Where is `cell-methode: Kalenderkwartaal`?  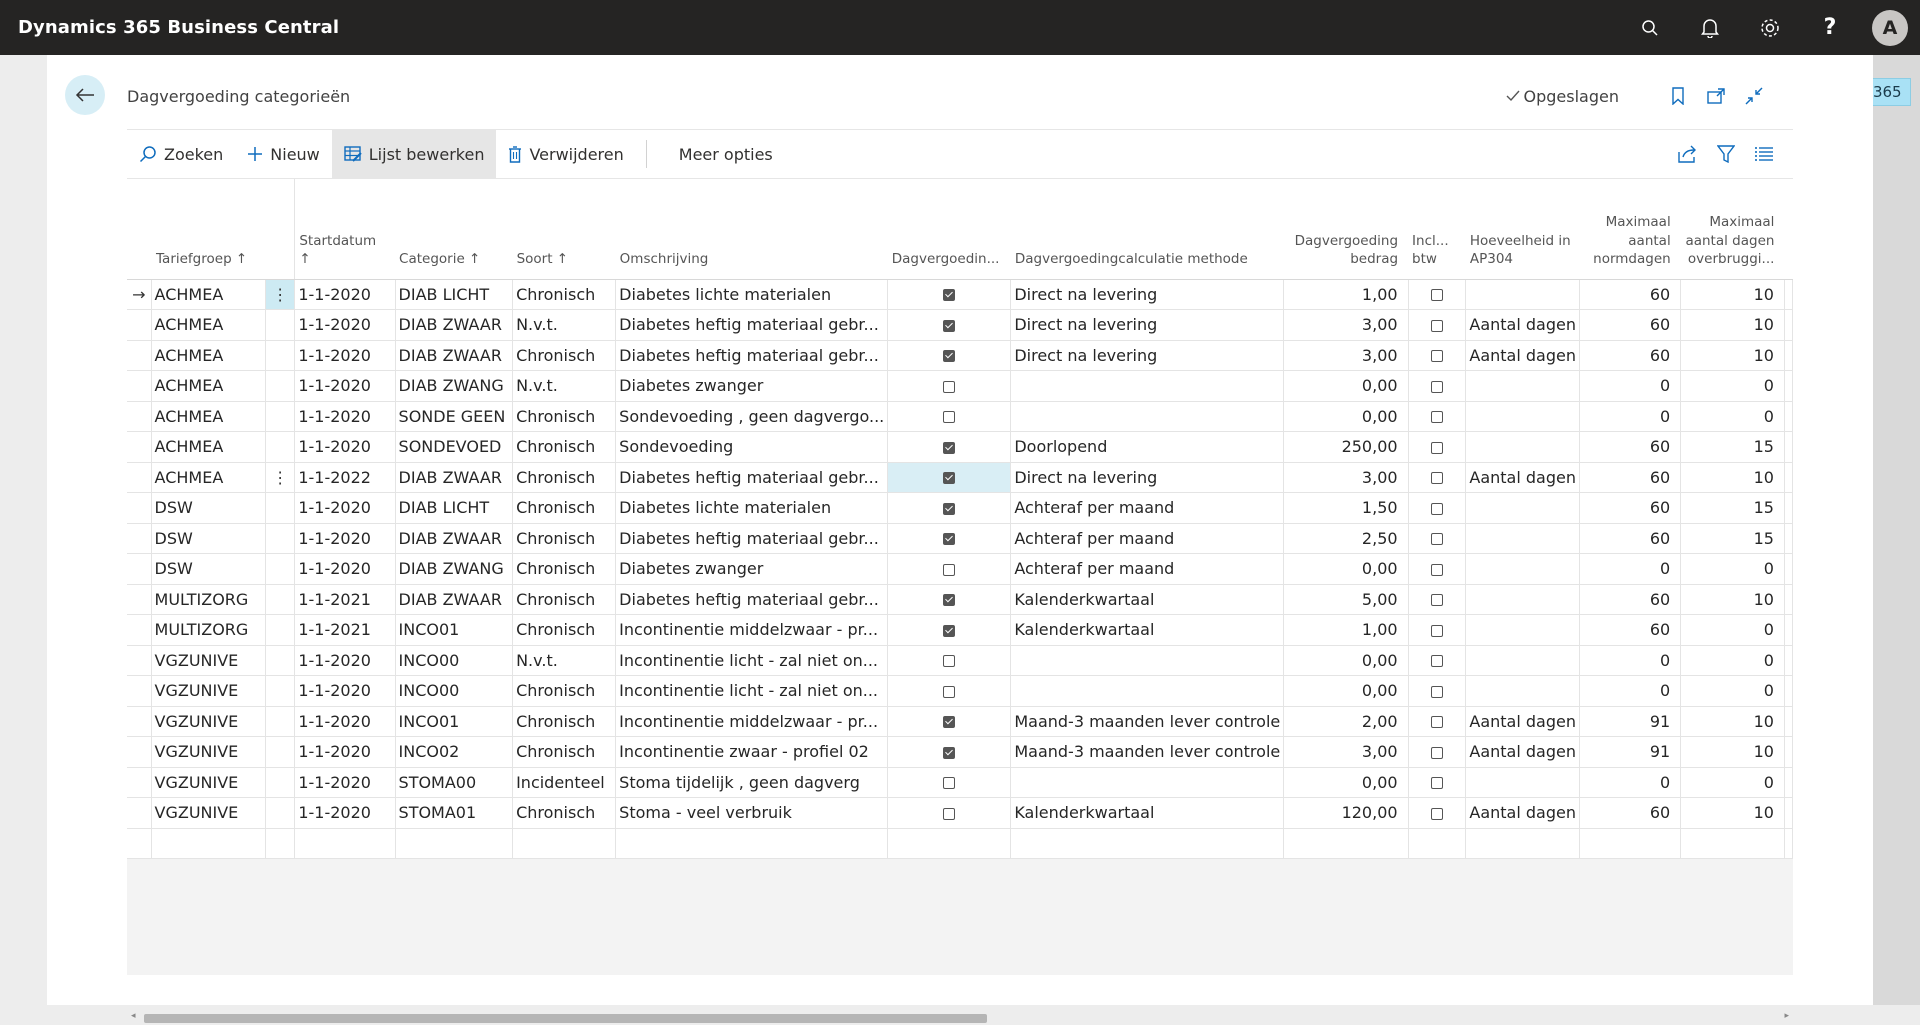 cell-methode: Kalenderkwartaal is located at coordinates (1147, 599).